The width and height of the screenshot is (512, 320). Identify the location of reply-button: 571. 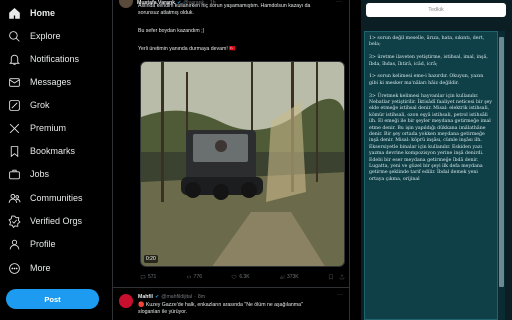
(148, 277).